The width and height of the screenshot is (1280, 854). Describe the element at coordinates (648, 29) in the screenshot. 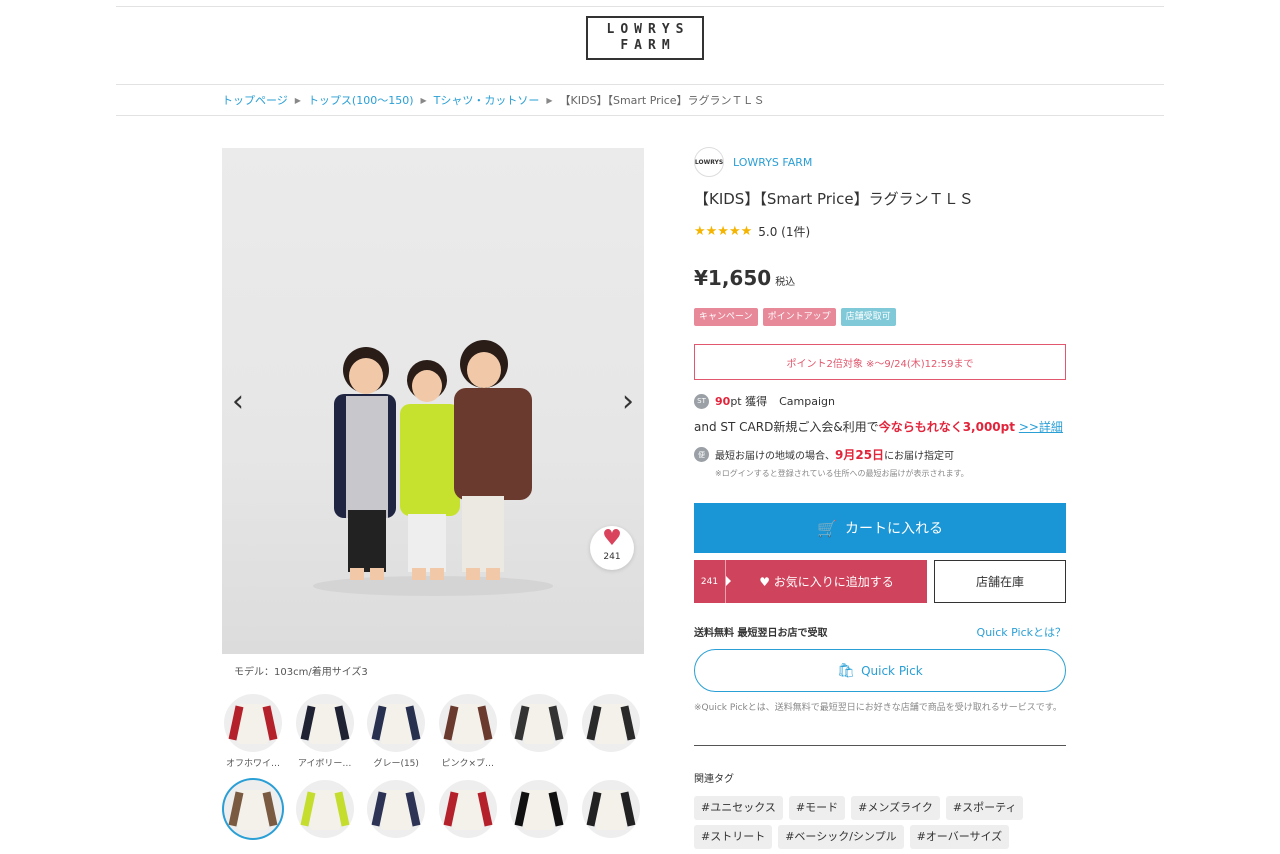

I see `logo-line-1: LOWRYS` at that location.